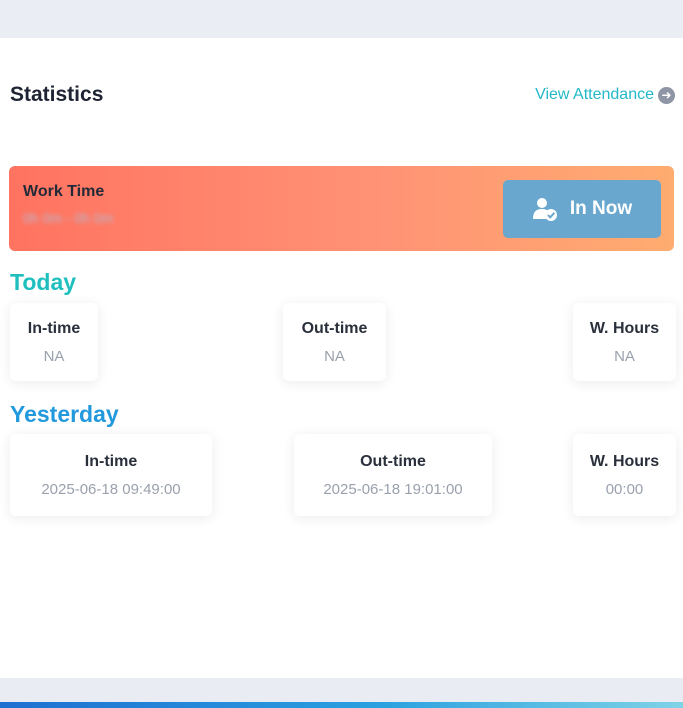 The width and height of the screenshot is (683, 708). Describe the element at coordinates (393, 475) in the screenshot. I see `yesterday-out-time-stat: Out-time 2025-06-18 19:01:00` at that location.